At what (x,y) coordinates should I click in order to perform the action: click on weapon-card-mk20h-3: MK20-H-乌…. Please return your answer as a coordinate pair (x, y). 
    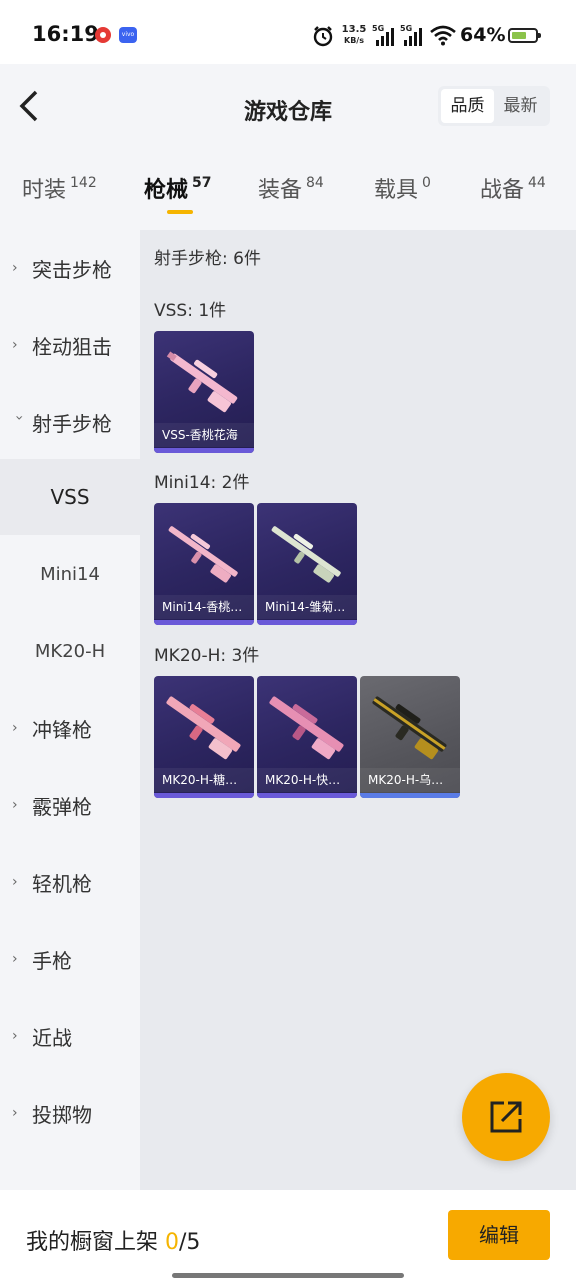
    Looking at the image, I should click on (410, 737).